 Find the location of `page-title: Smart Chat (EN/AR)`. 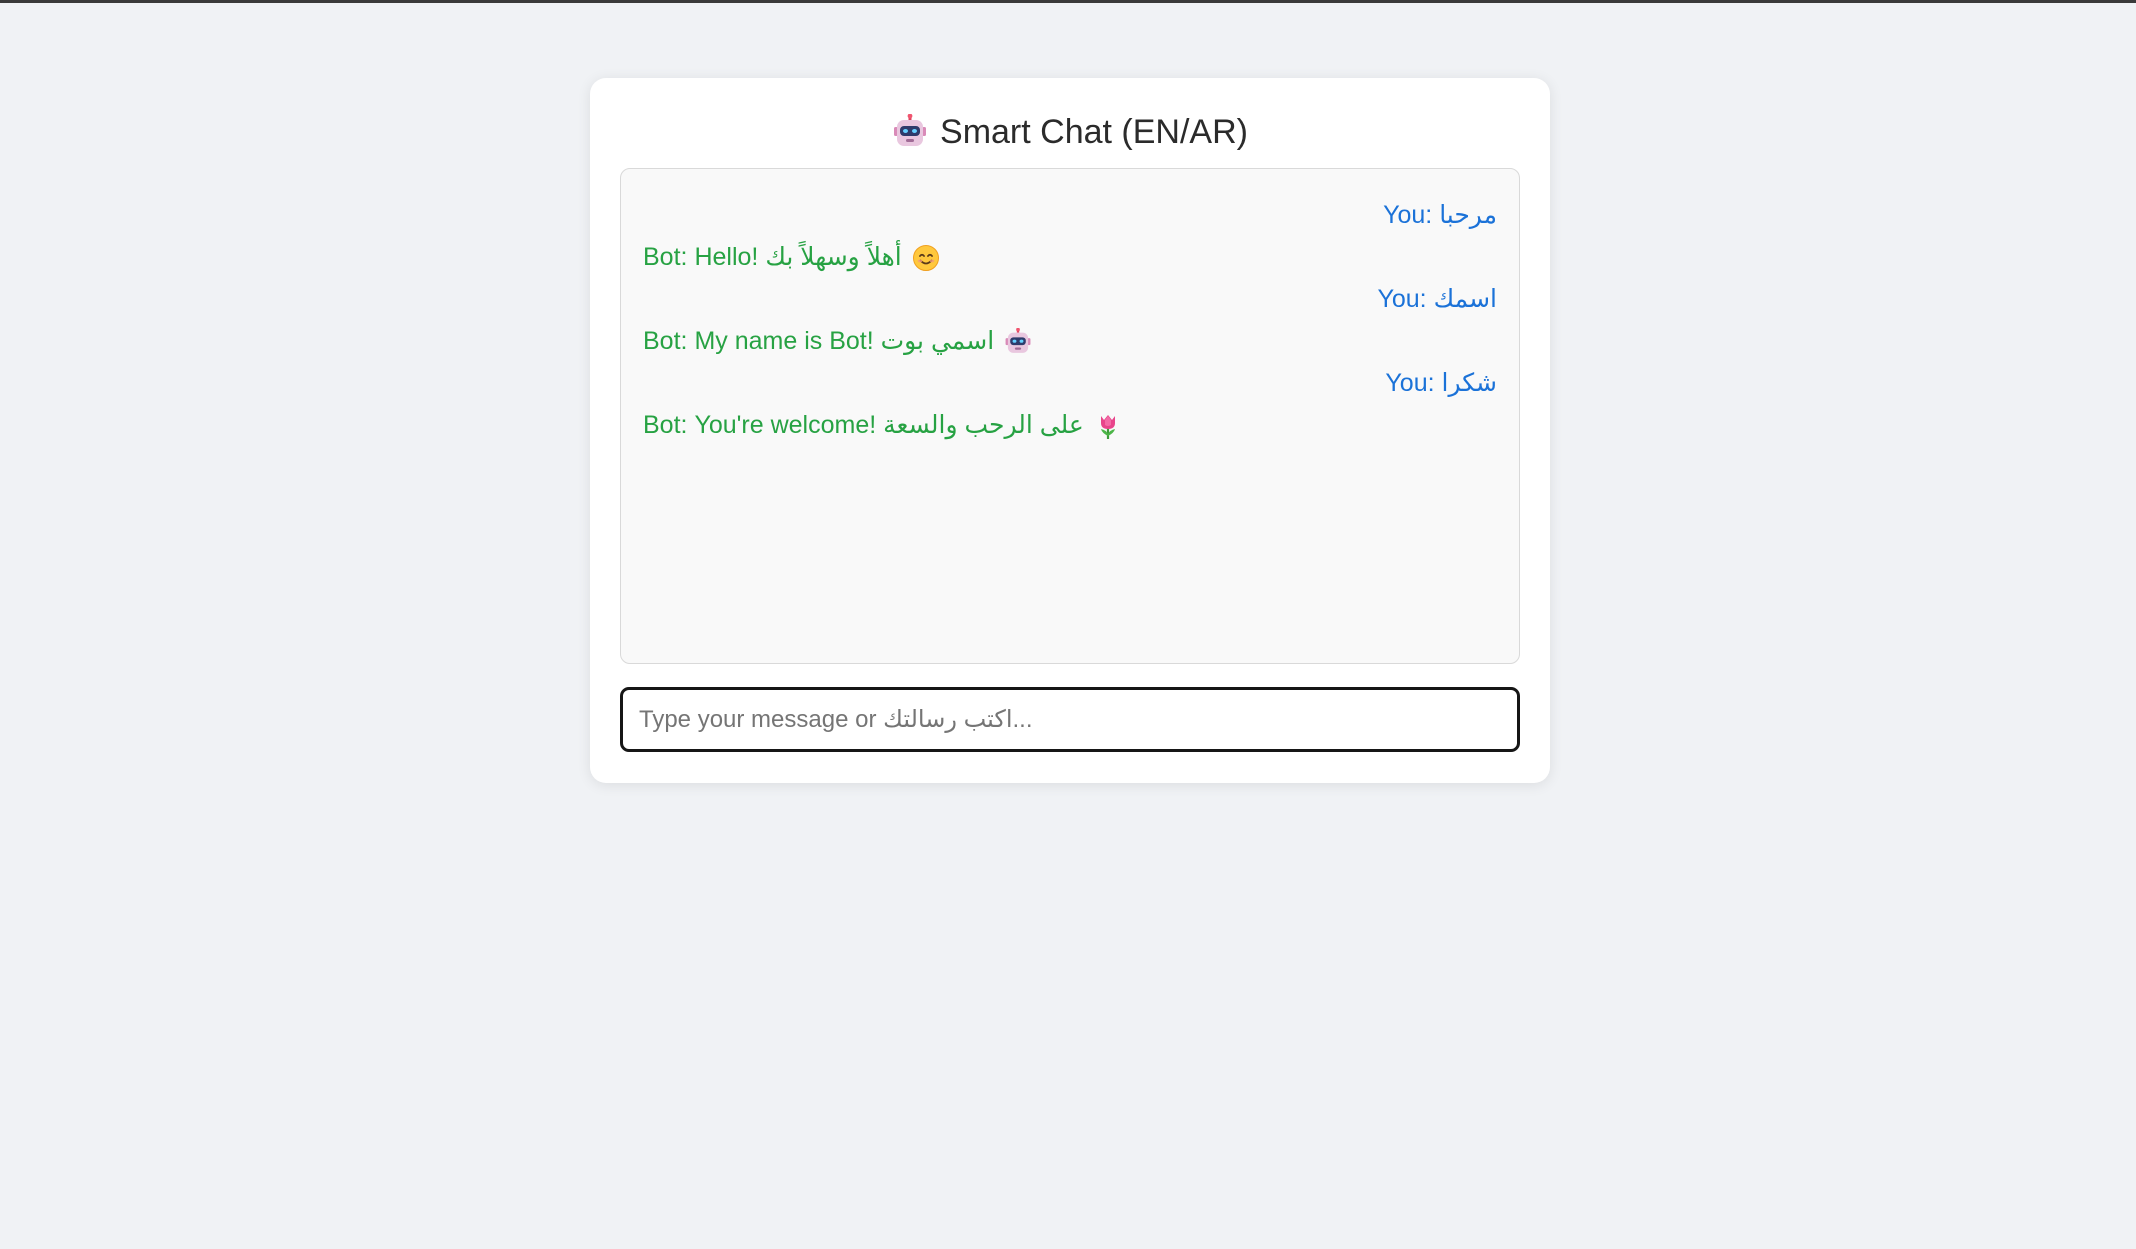

page-title: Smart Chat (EN/AR) is located at coordinates (1094, 131).